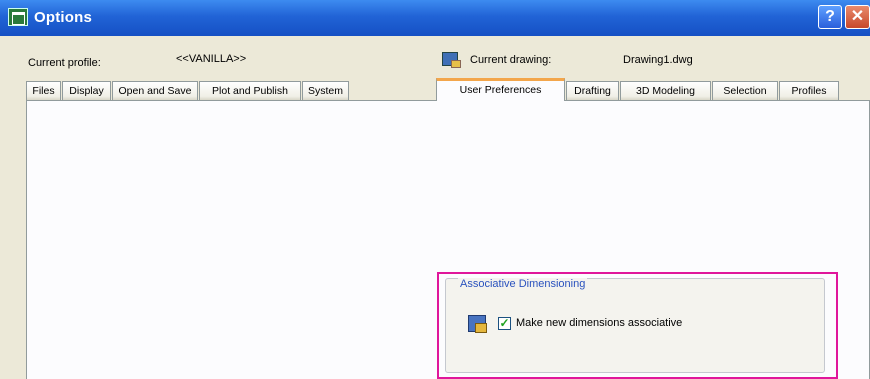 This screenshot has height=379, width=870. Describe the element at coordinates (523, 284) in the screenshot. I see `group-title: Associative Dimensioning` at that location.